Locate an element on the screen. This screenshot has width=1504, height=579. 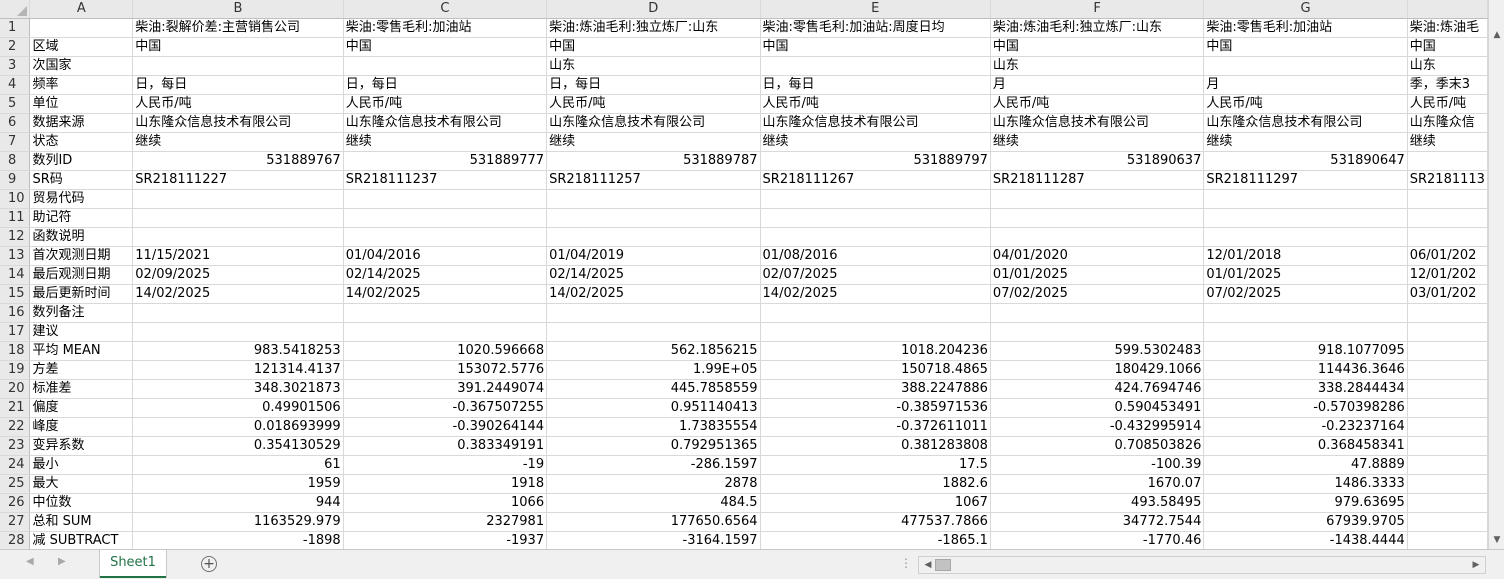
row-header: 21 is located at coordinates (15, 408).